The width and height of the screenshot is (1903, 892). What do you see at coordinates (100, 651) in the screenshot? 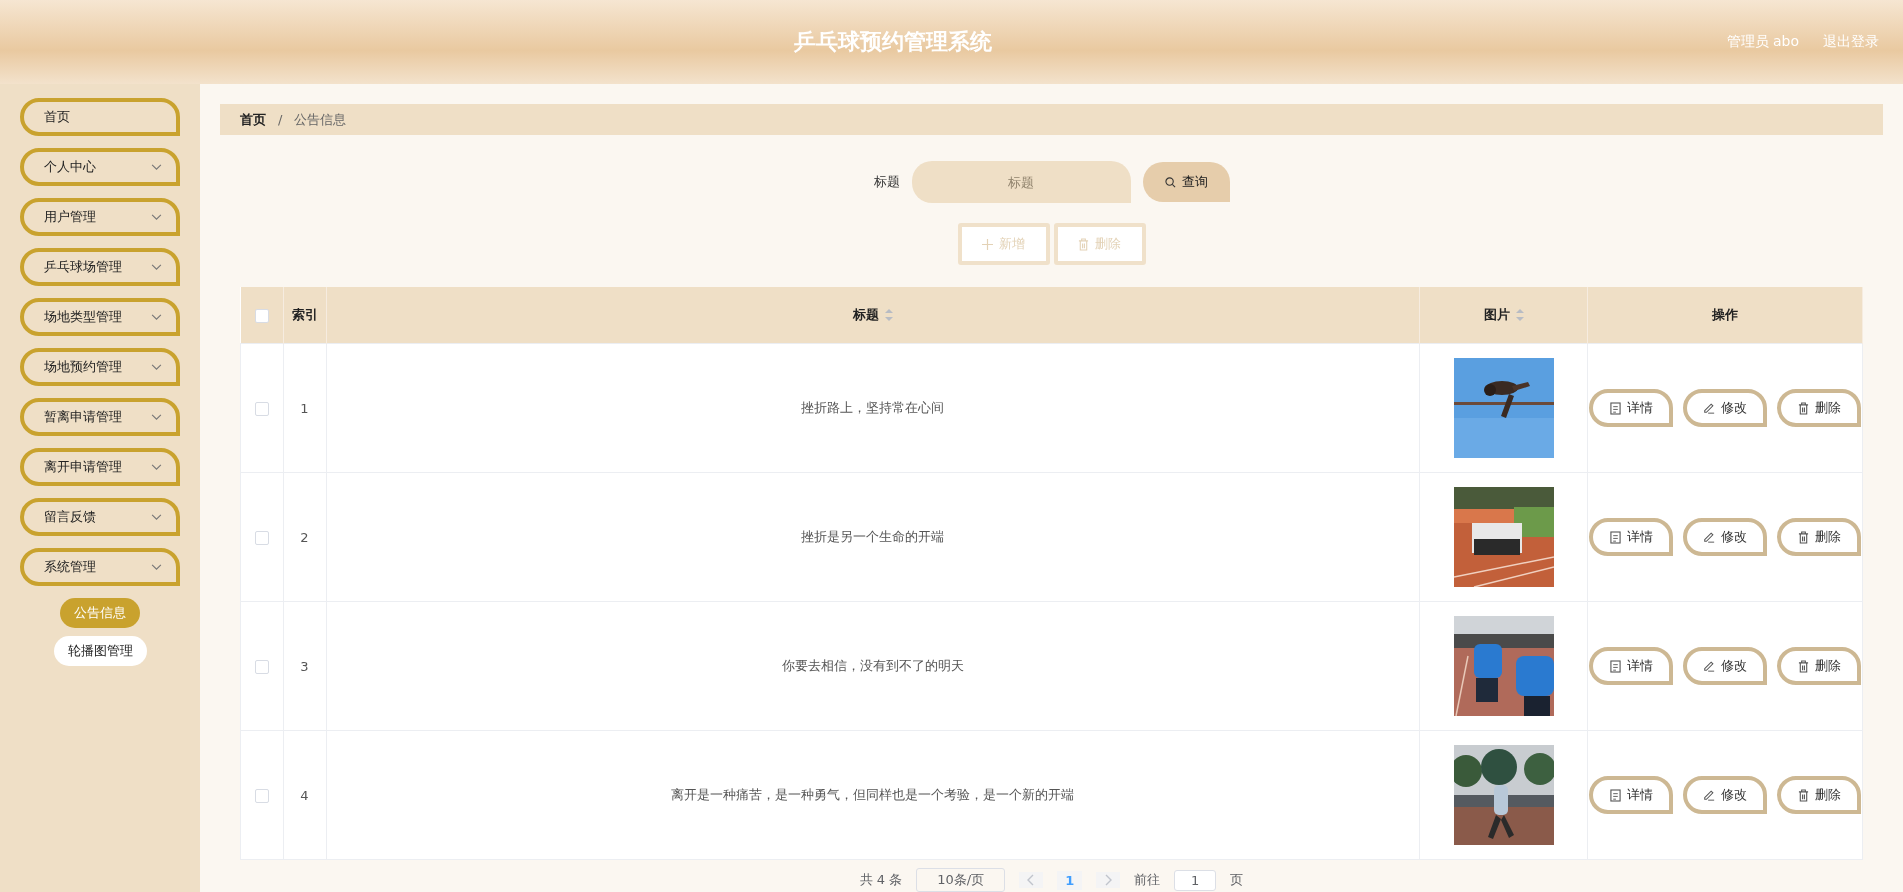
I see `submenu-item: 轮播图管理` at bounding box center [100, 651].